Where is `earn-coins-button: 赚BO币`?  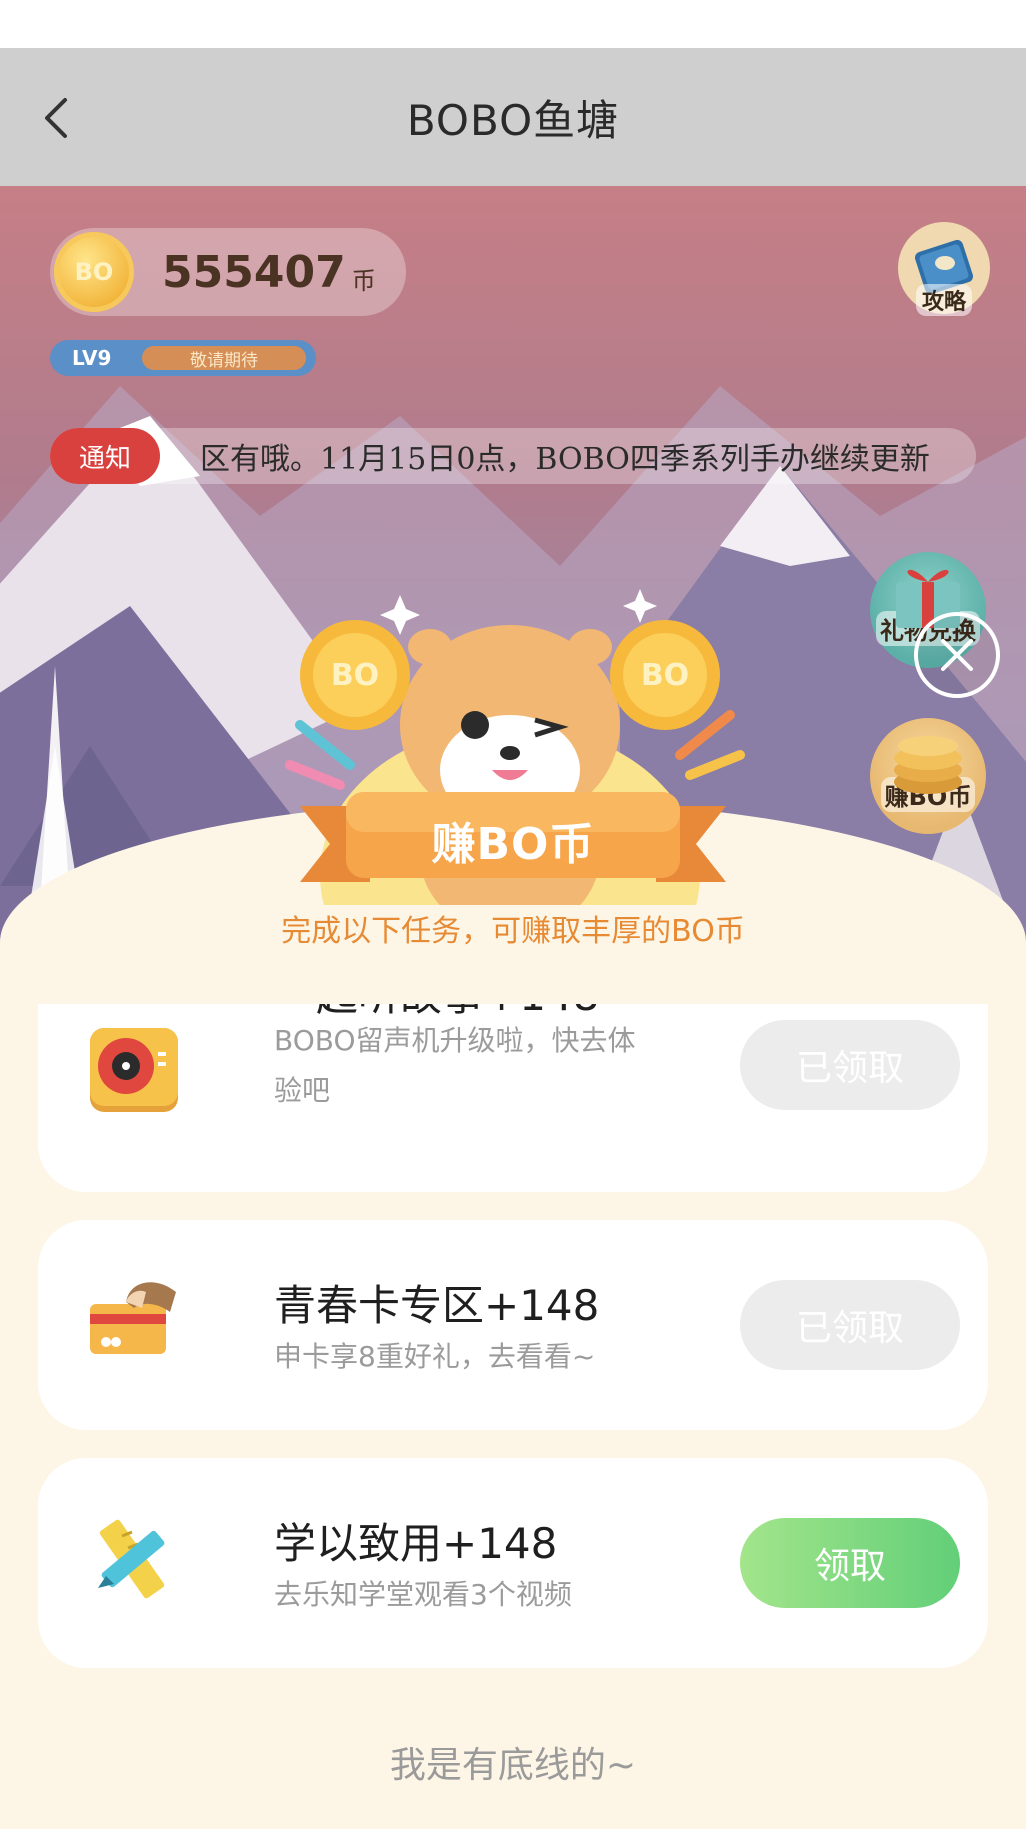 earn-coins-button: 赚BO币 is located at coordinates (928, 776).